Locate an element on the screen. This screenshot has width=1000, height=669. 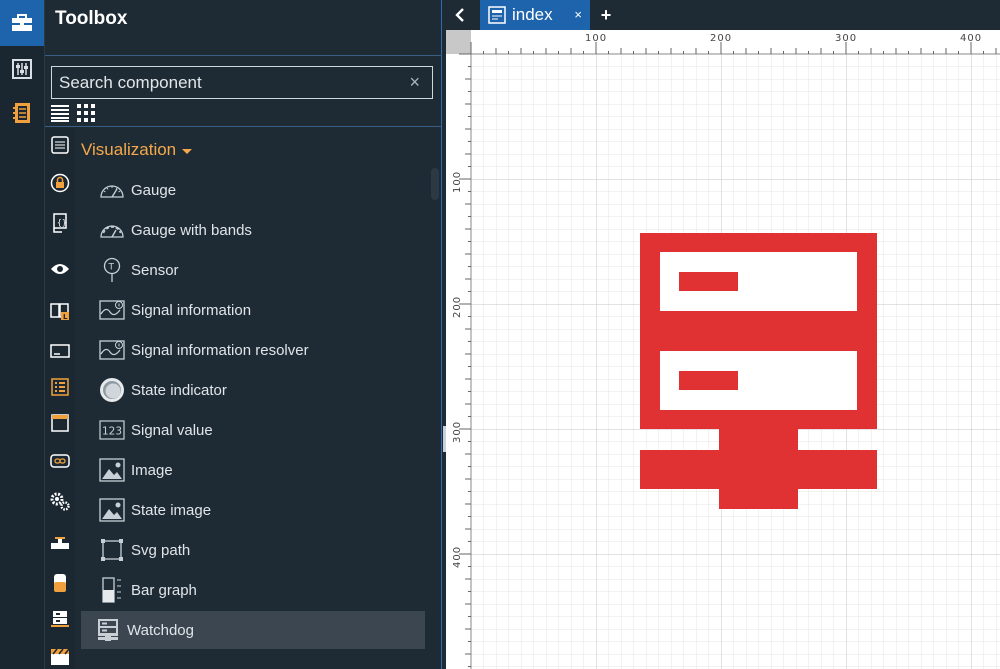
list-item-signal-information-resolver: Signal information resolver is located at coordinates (253, 350).